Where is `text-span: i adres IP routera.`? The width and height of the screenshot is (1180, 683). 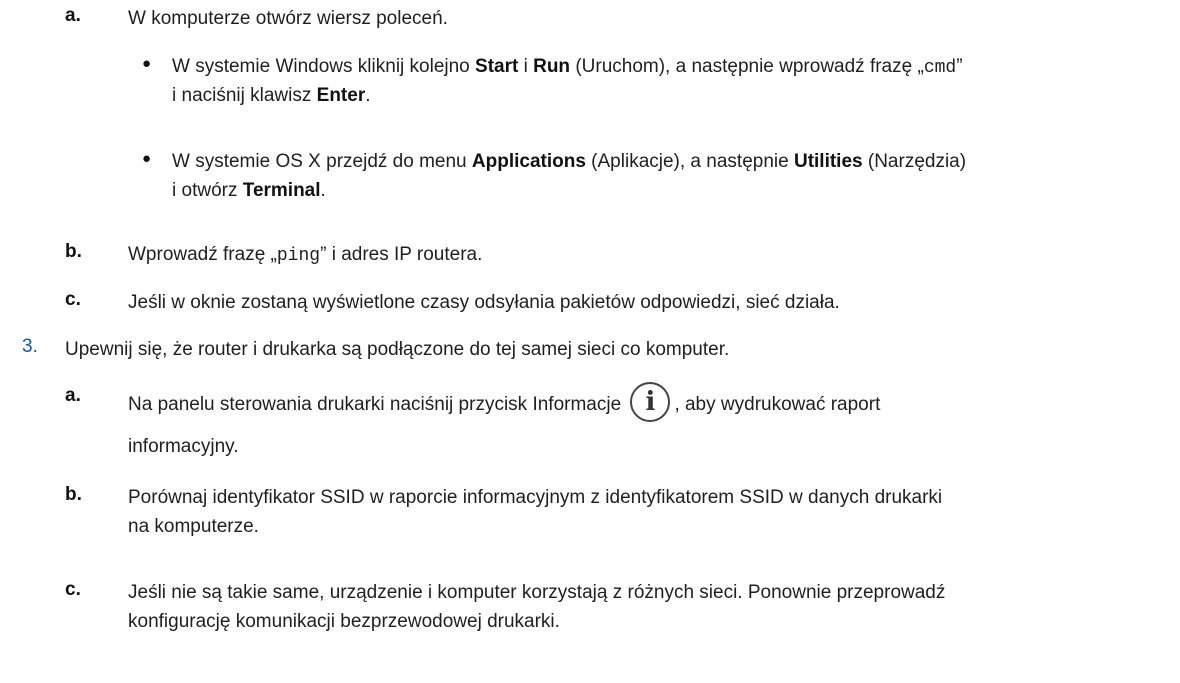 text-span: i adres IP routera. is located at coordinates (404, 254).